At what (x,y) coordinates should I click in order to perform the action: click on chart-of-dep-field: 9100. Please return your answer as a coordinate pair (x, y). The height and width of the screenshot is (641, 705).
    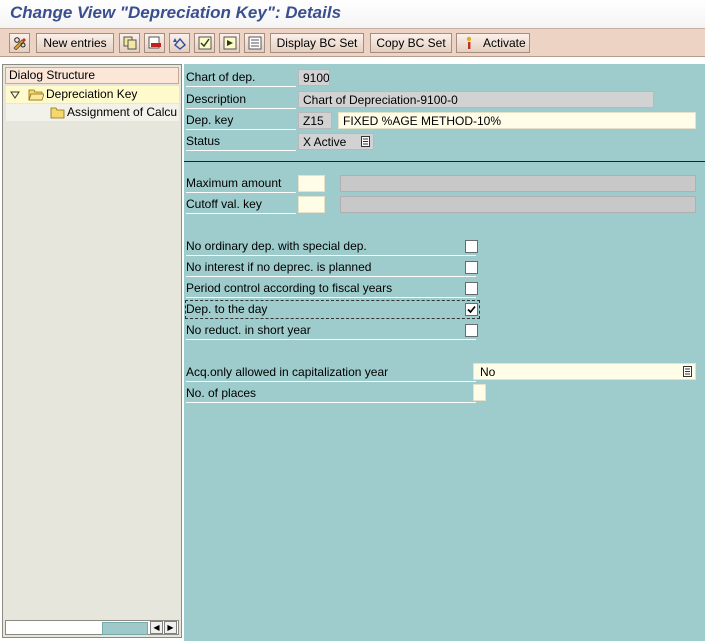
    Looking at the image, I should click on (314, 77).